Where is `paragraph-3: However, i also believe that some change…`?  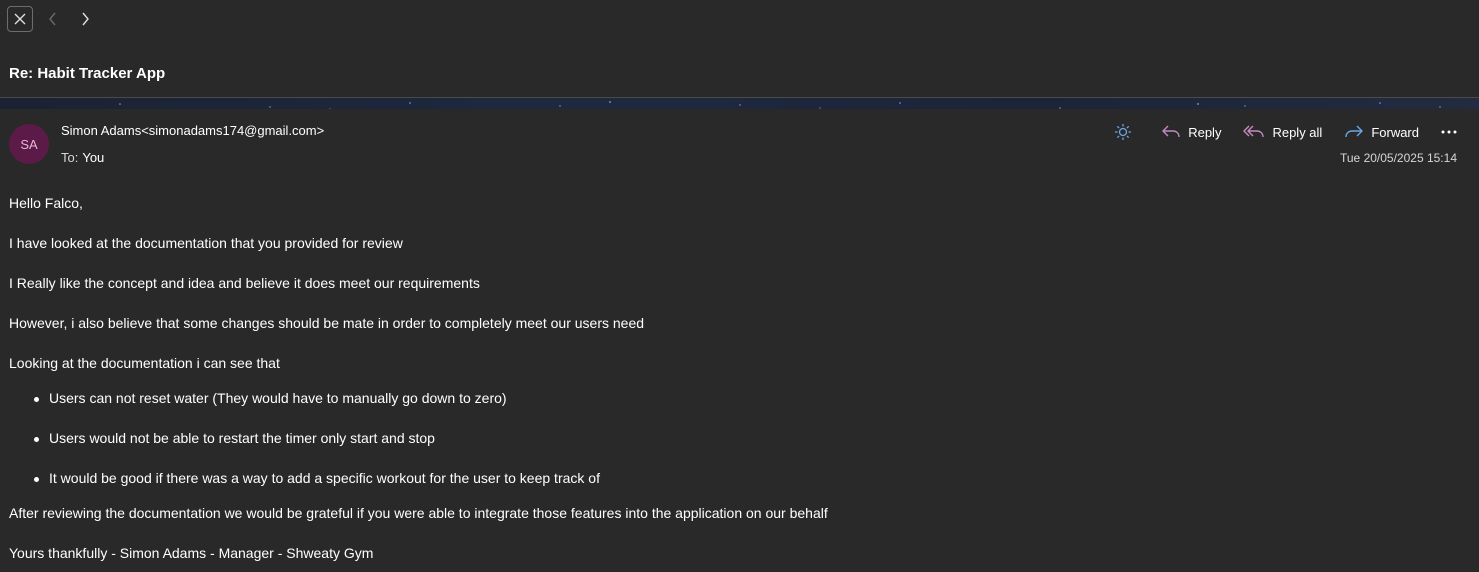
paragraph-3: However, i also believe that some change… is located at coordinates (327, 323).